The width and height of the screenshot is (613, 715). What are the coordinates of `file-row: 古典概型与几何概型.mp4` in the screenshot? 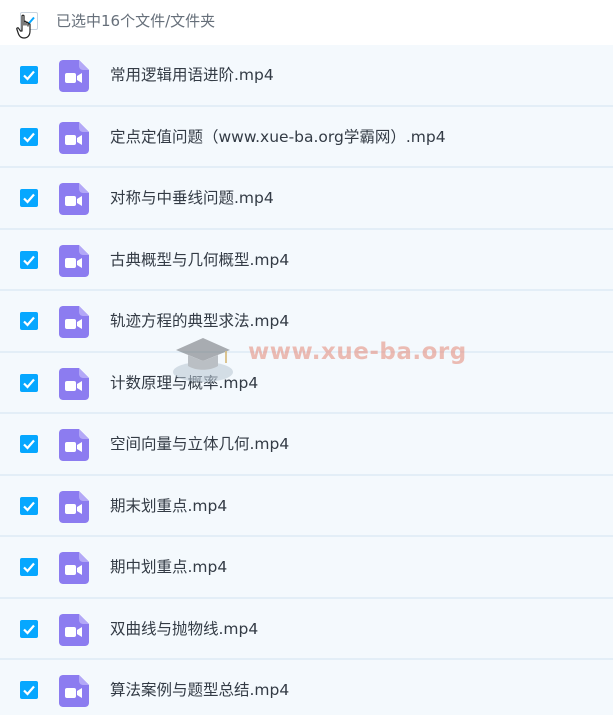 It's located at (306, 260).